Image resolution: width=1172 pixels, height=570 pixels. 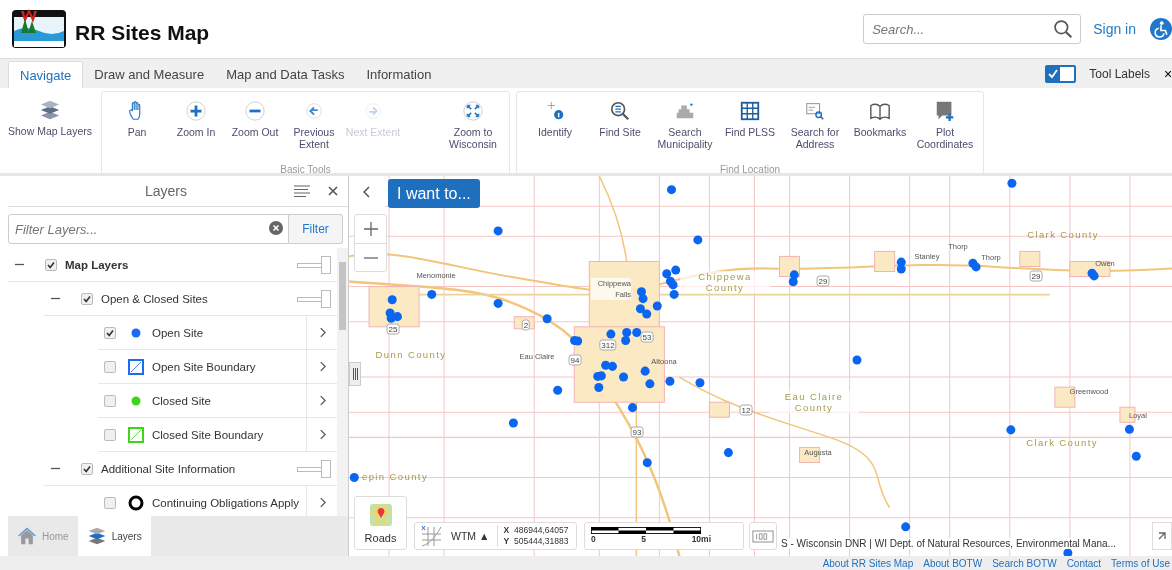 I want to click on clear-icon, so click(x=276, y=228).